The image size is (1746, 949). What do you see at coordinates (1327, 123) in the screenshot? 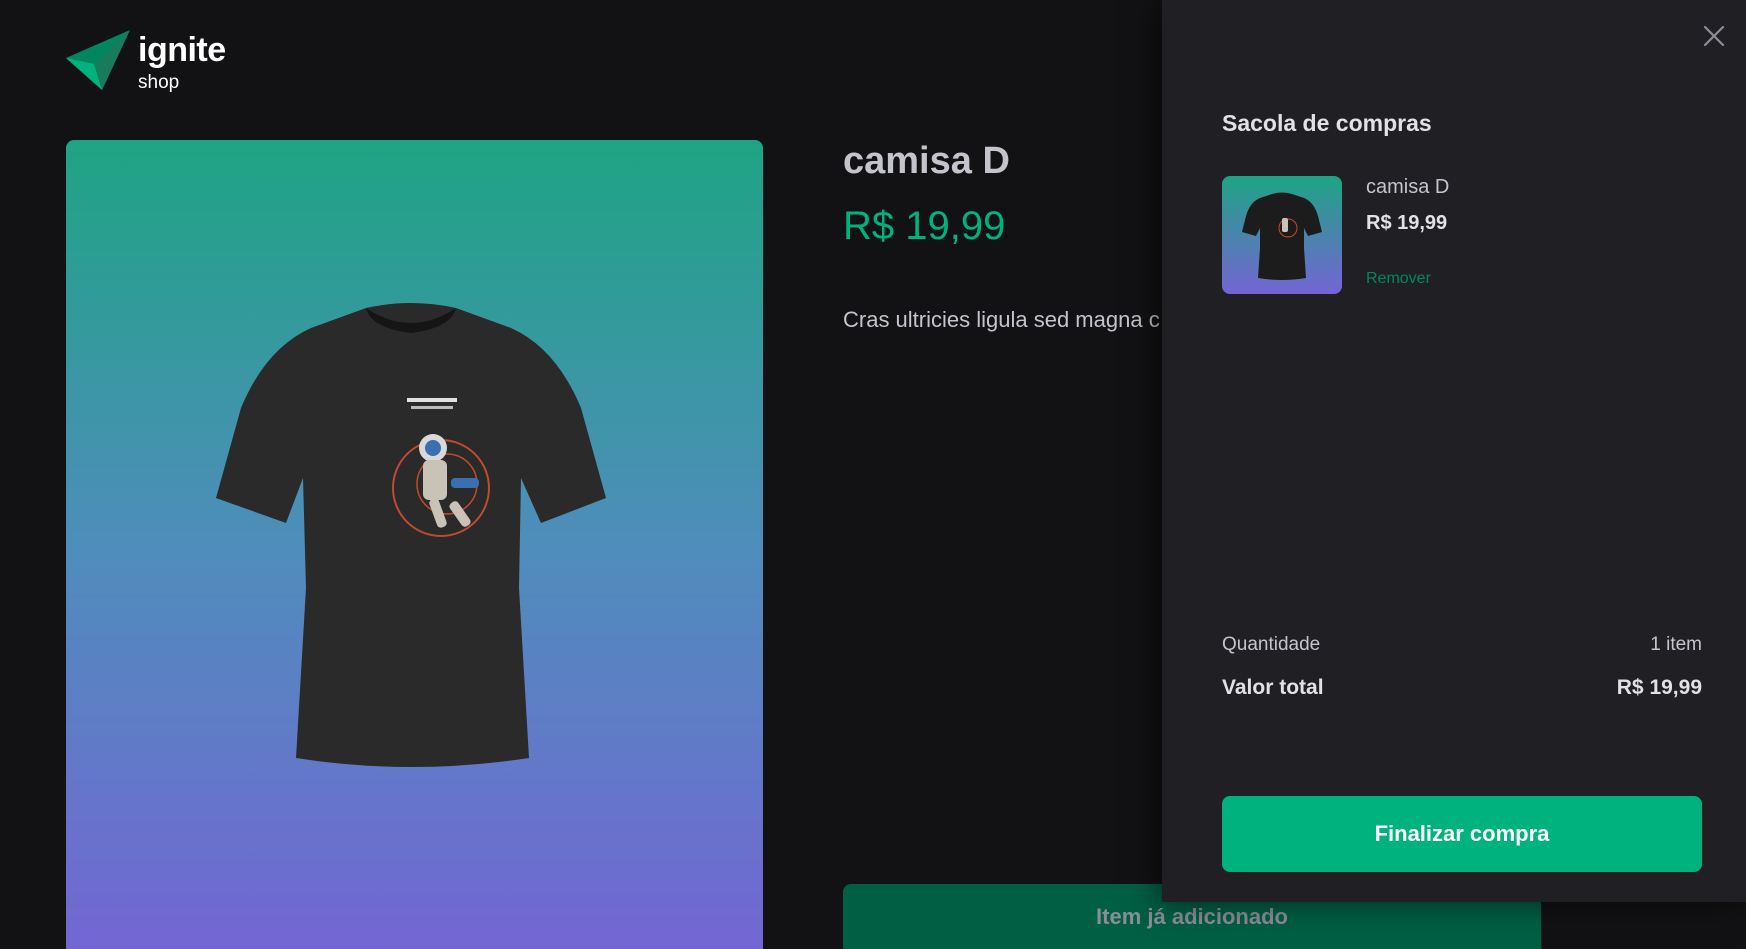
I see `cart-title: Sacola de compras` at bounding box center [1327, 123].